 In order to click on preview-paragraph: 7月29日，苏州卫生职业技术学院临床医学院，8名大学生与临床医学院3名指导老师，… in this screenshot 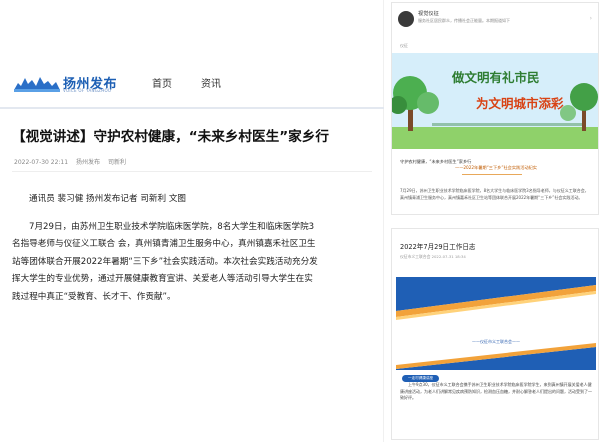, I will do `click(494, 194)`.